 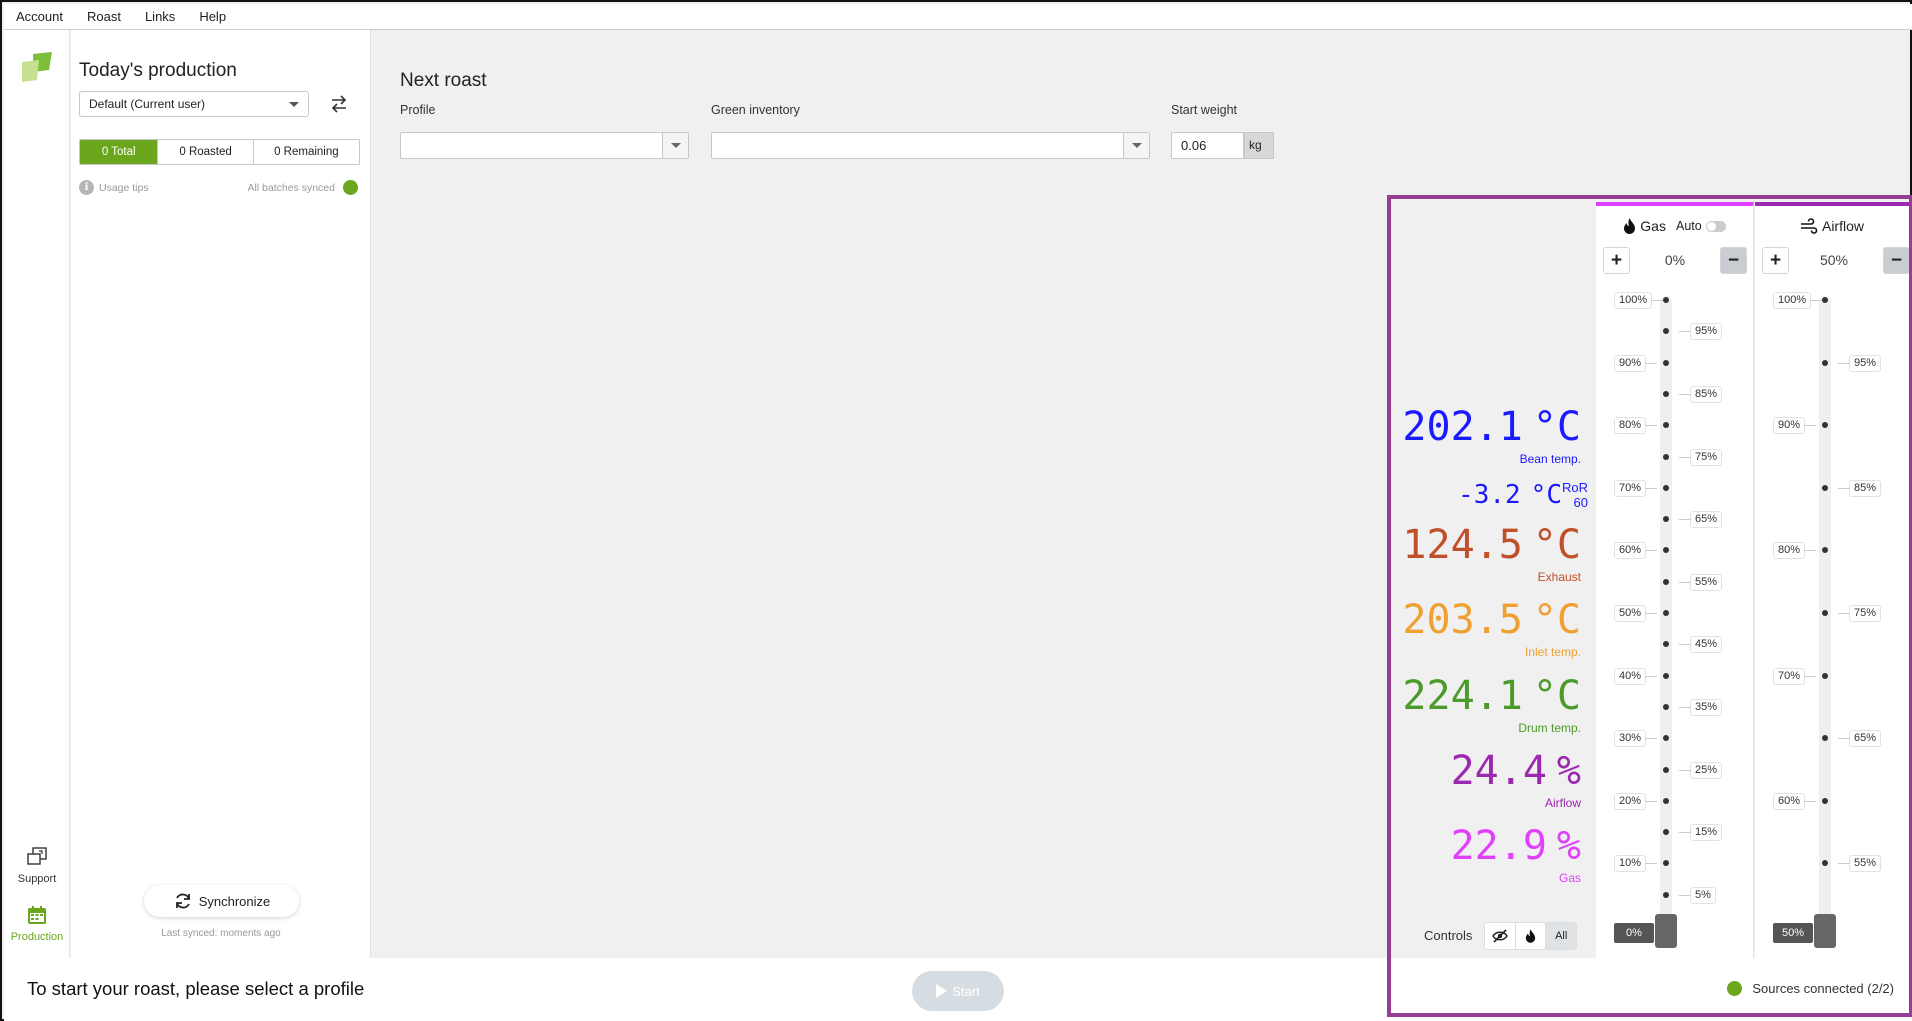 What do you see at coordinates (1795, 801) in the screenshot?
I see `airflow-tick-label: 60%` at bounding box center [1795, 801].